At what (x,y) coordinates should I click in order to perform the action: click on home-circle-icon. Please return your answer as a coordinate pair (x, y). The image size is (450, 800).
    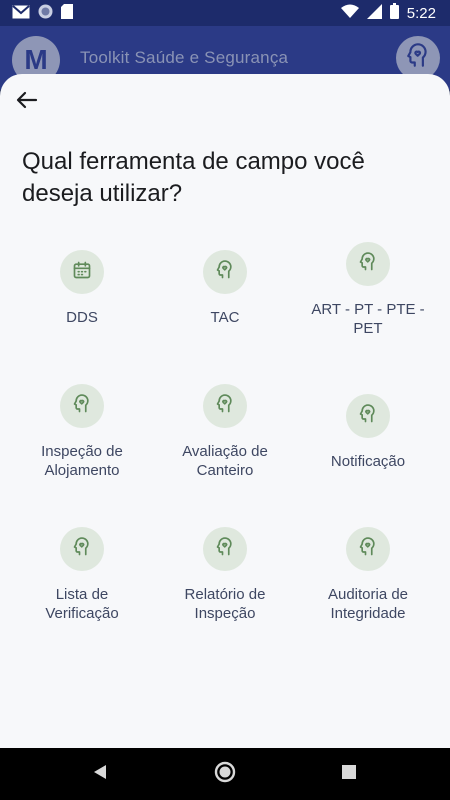
    Looking at the image, I should click on (225, 774).